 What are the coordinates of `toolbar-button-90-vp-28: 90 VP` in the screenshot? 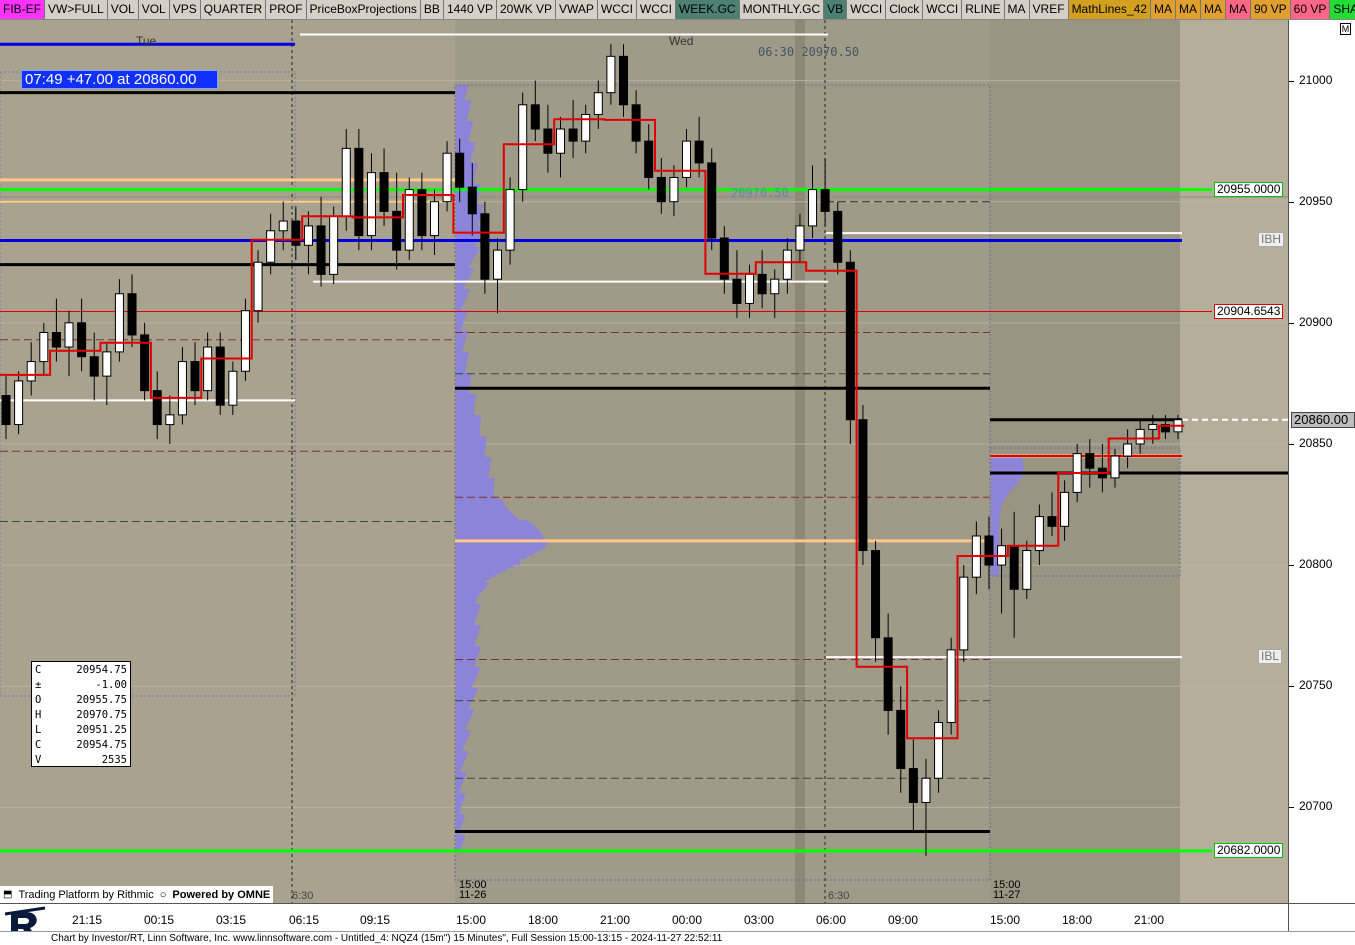 It's located at (1270, 9).